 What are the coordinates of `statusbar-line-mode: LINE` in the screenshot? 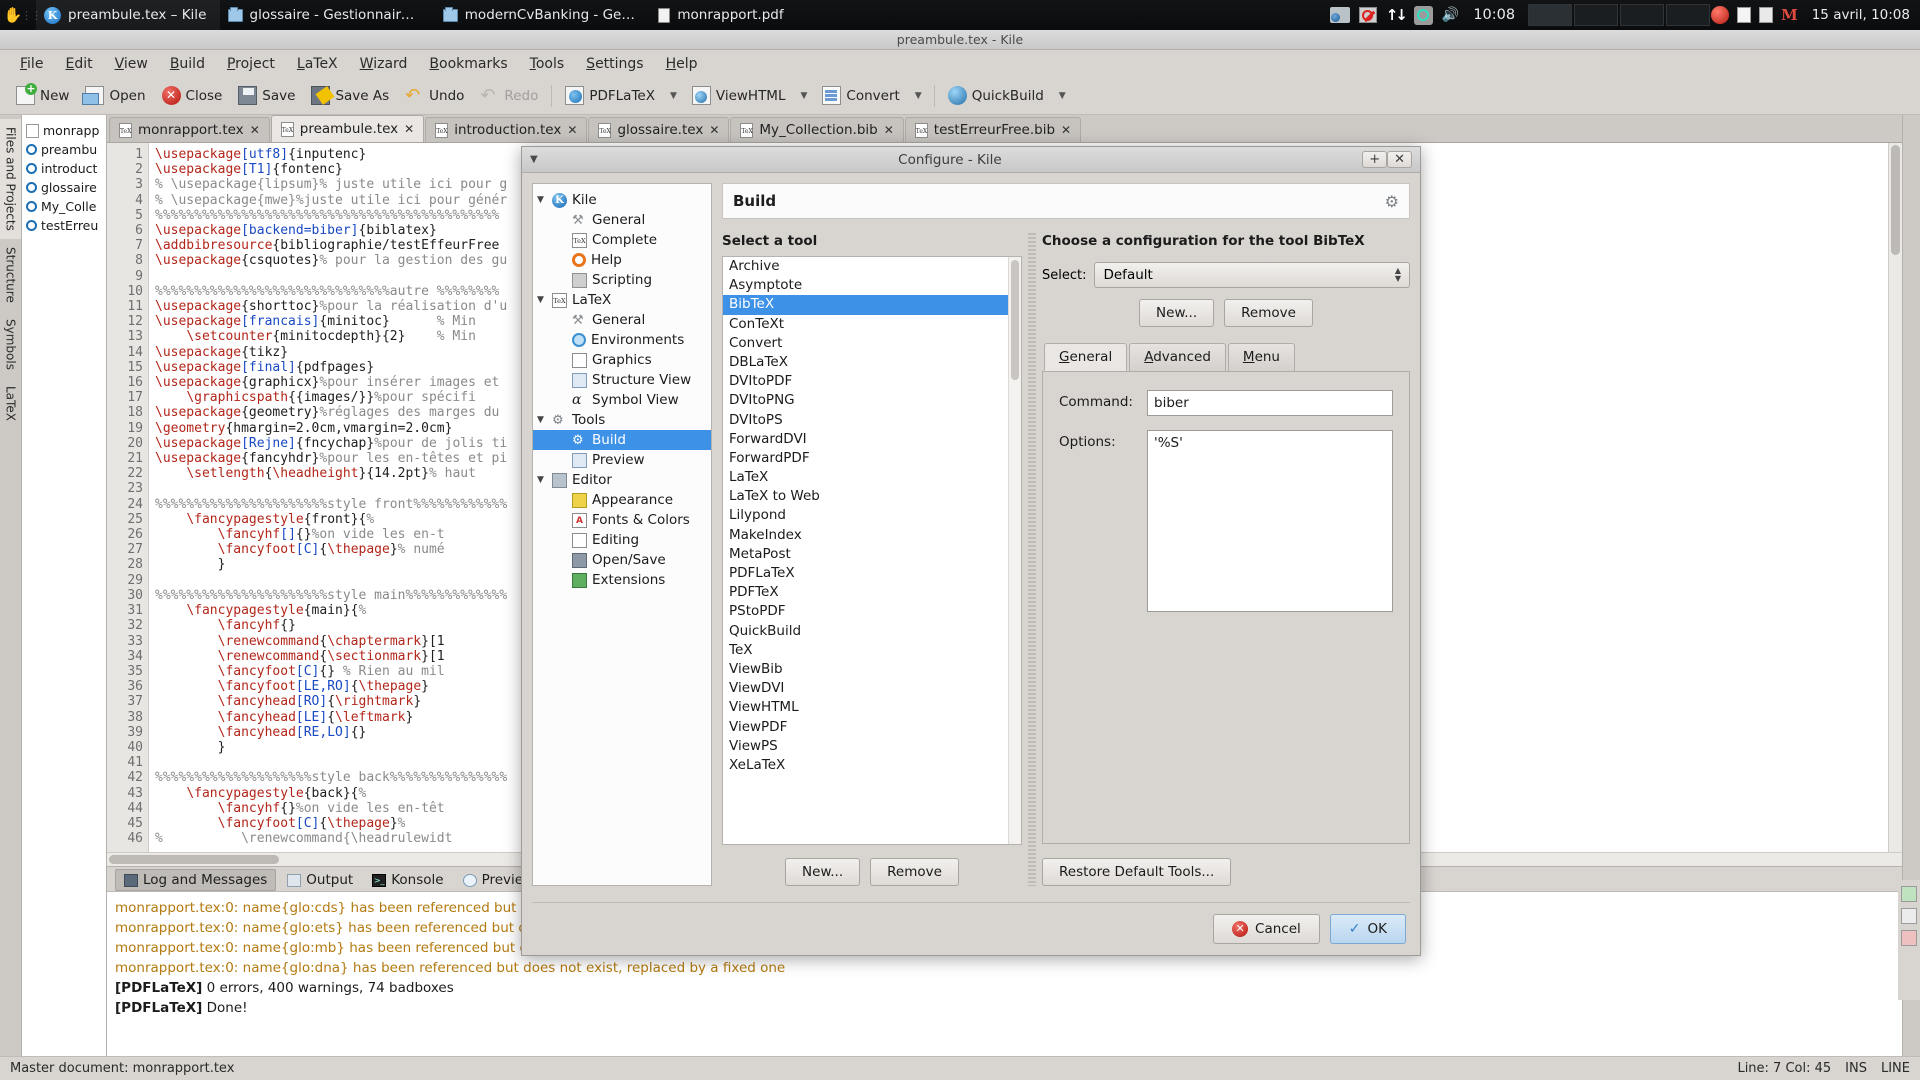 It's located at (1895, 1068).